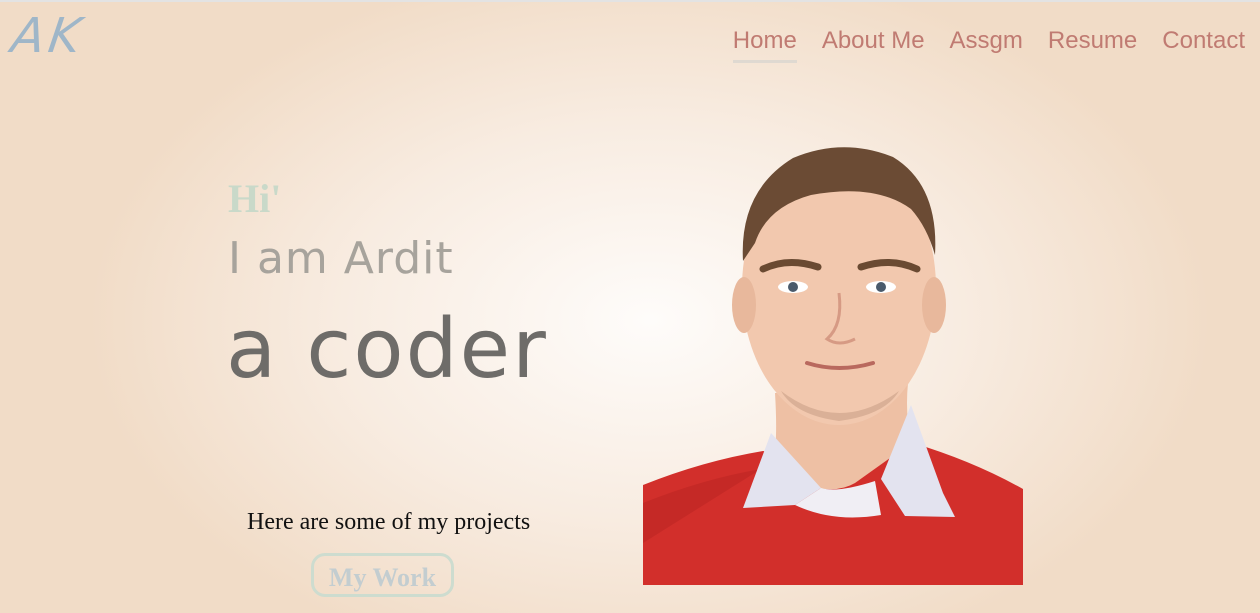 This screenshot has height=613, width=1260. What do you see at coordinates (1203, 45) in the screenshot?
I see `nav-contact-link: Contact` at bounding box center [1203, 45].